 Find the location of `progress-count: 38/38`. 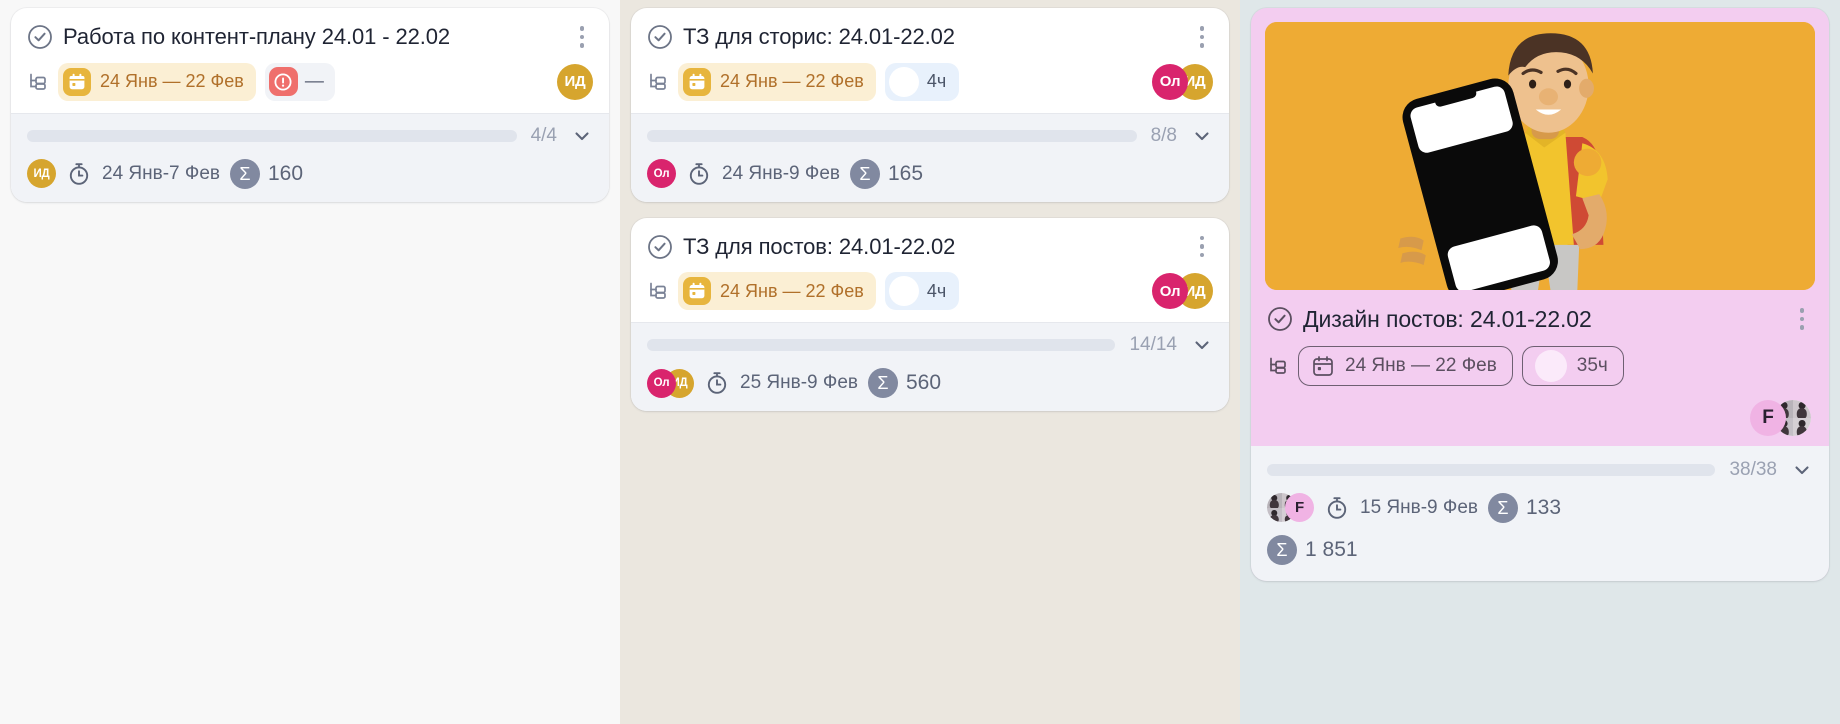

progress-count: 38/38 is located at coordinates (1753, 469).